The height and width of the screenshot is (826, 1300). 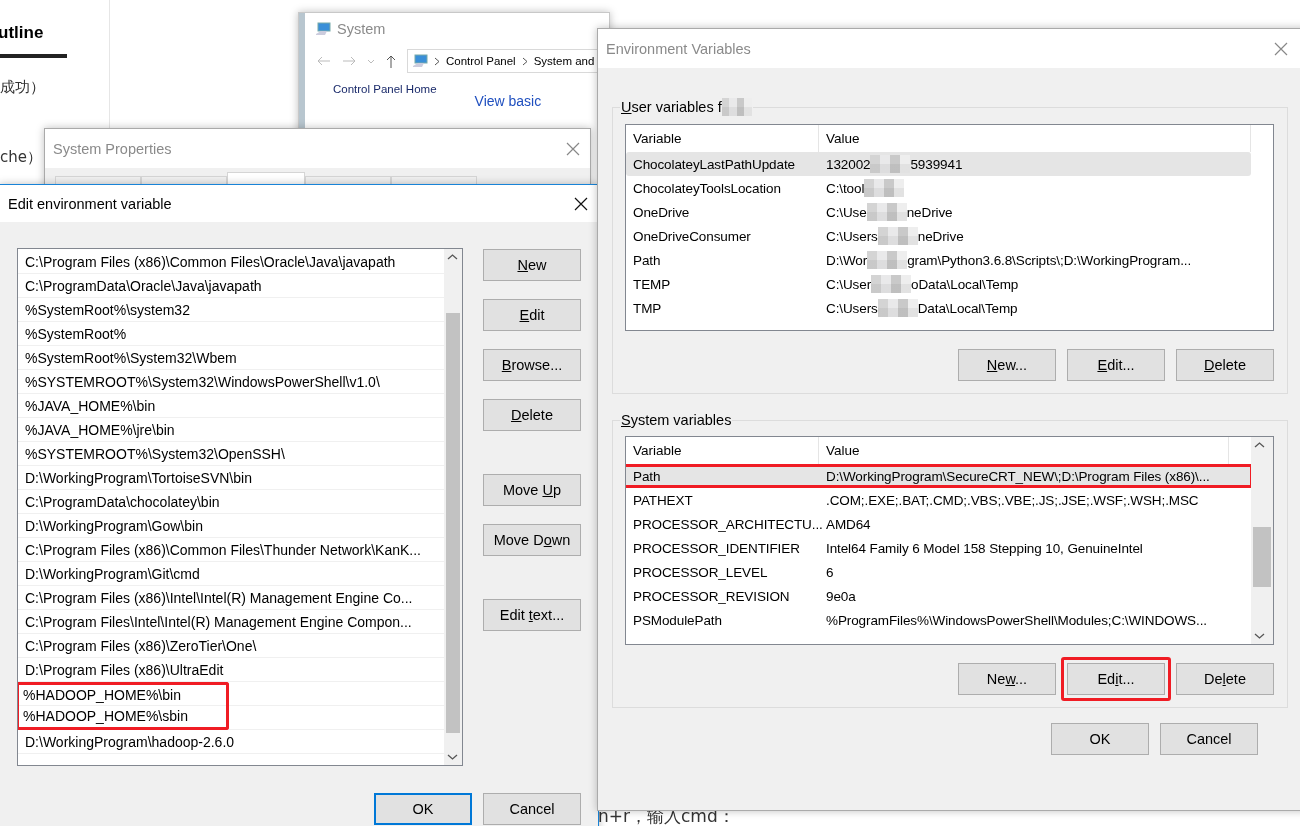 What do you see at coordinates (849, 284) in the screenshot?
I see `variable-value: C:\User` at bounding box center [849, 284].